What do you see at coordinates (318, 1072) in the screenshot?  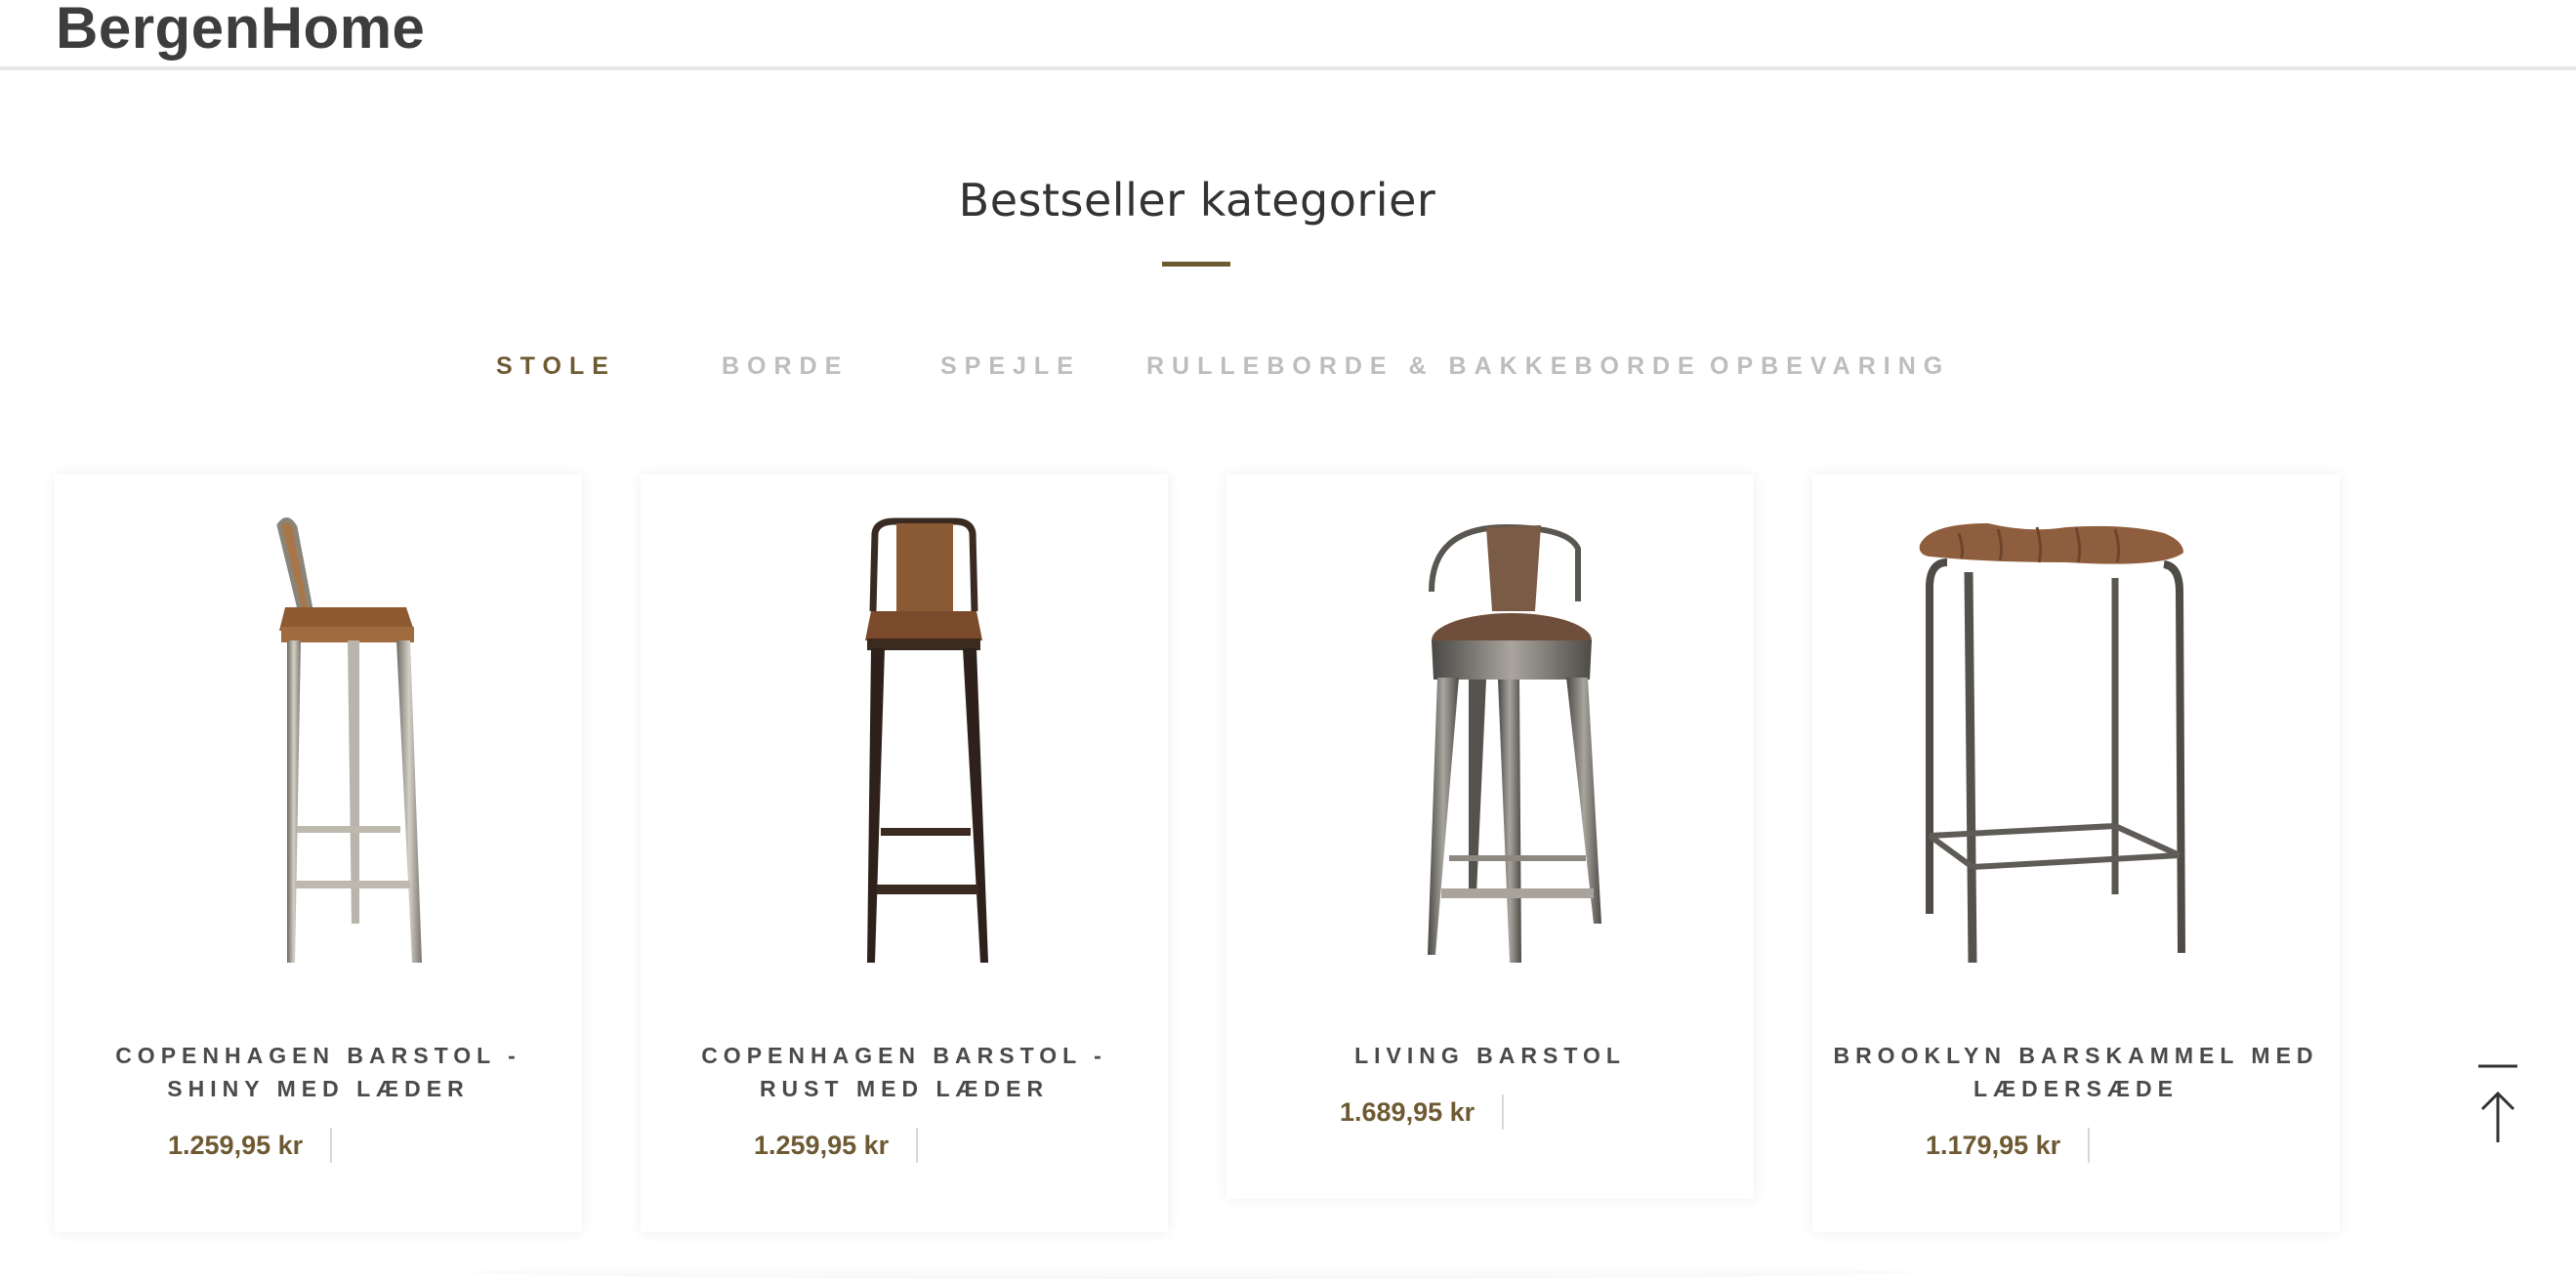 I see `product-name: COPENHAGEN BARSTOL - SHINY MED LÆDER` at bounding box center [318, 1072].